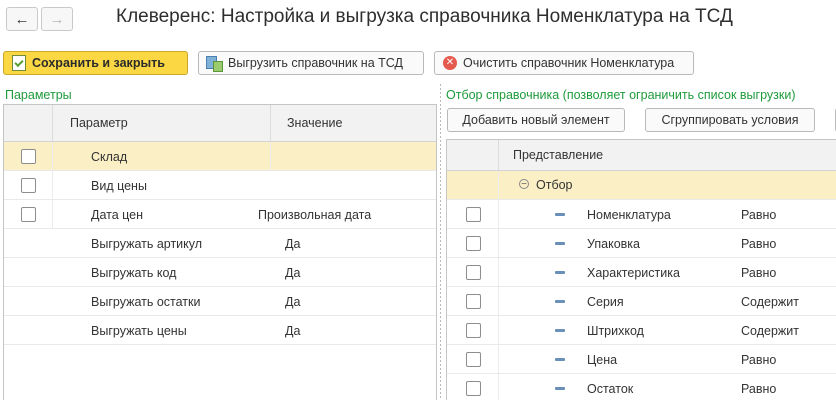 The width and height of the screenshot is (836, 400). I want to click on filter-row: Цена Равно, so click(641, 359).